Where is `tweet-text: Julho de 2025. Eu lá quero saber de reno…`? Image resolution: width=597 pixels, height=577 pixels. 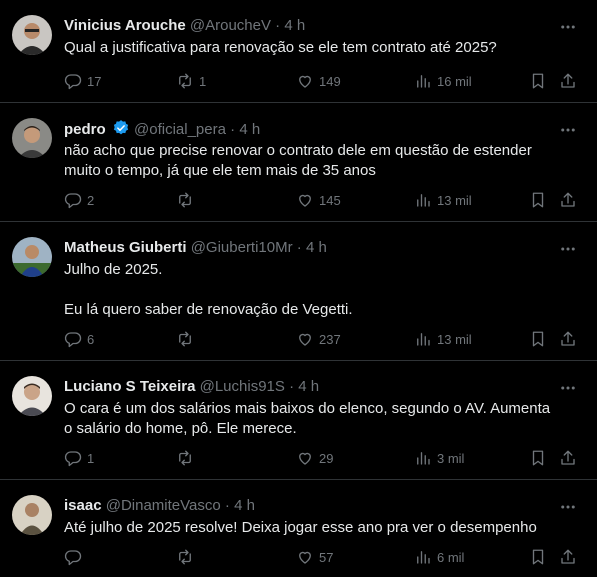 tweet-text: Julho de 2025. Eu lá quero saber de reno… is located at coordinates (208, 289).